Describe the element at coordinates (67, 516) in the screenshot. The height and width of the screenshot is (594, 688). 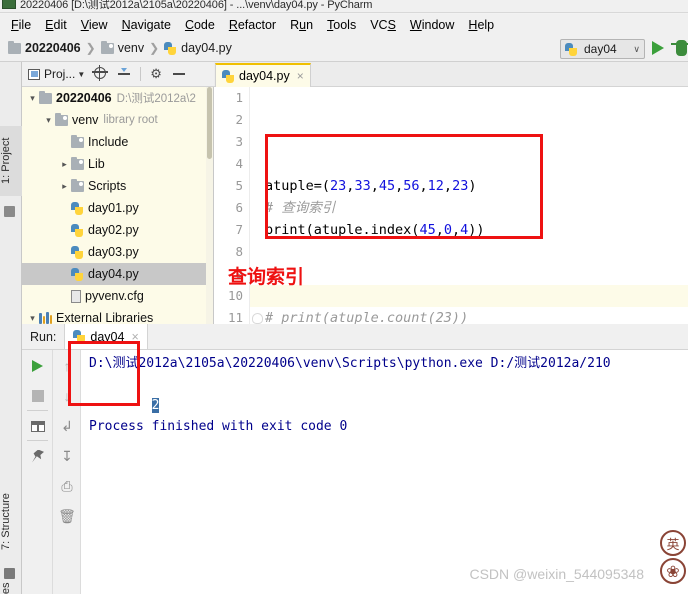
I see `trash-icon: 🗑` at that location.